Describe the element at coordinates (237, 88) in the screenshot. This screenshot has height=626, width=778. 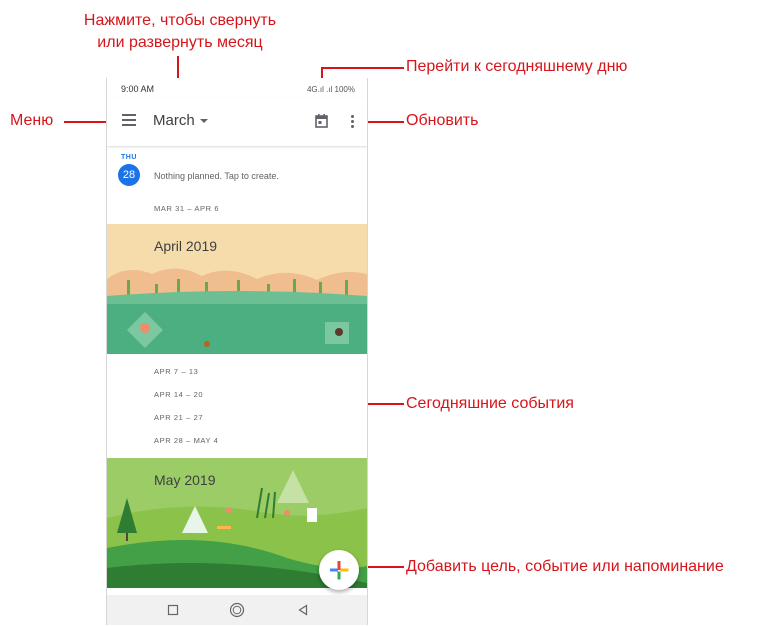
I see `status-bar: 9:00 AM 4G.ıl .ıl 100%` at that location.